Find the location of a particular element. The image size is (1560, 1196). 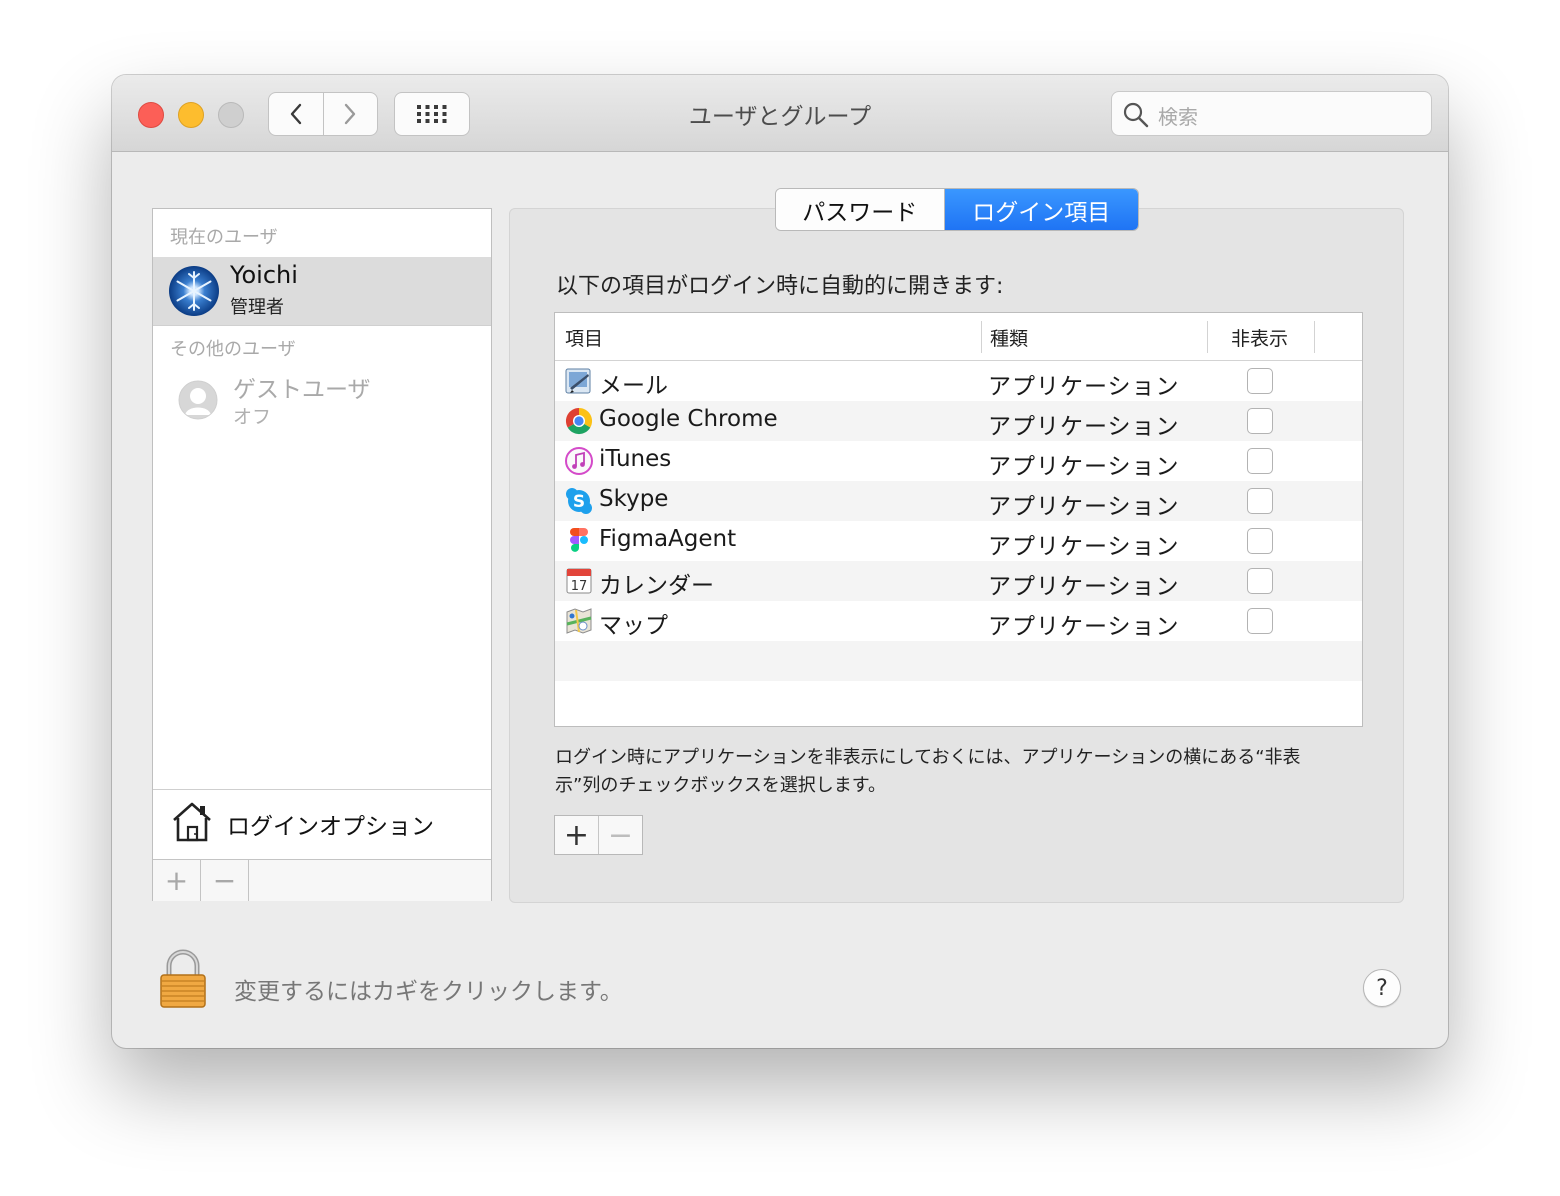

other-users-label: その他のユーザ is located at coordinates (233, 349).